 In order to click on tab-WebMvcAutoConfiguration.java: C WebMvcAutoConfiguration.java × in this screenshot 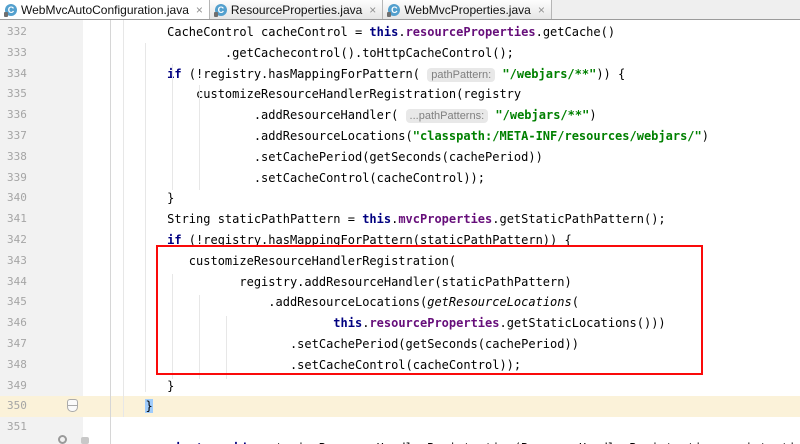, I will do `click(105, 9)`.